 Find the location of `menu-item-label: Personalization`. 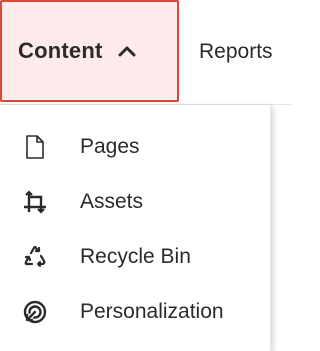

menu-item-label: Personalization is located at coordinates (152, 311).